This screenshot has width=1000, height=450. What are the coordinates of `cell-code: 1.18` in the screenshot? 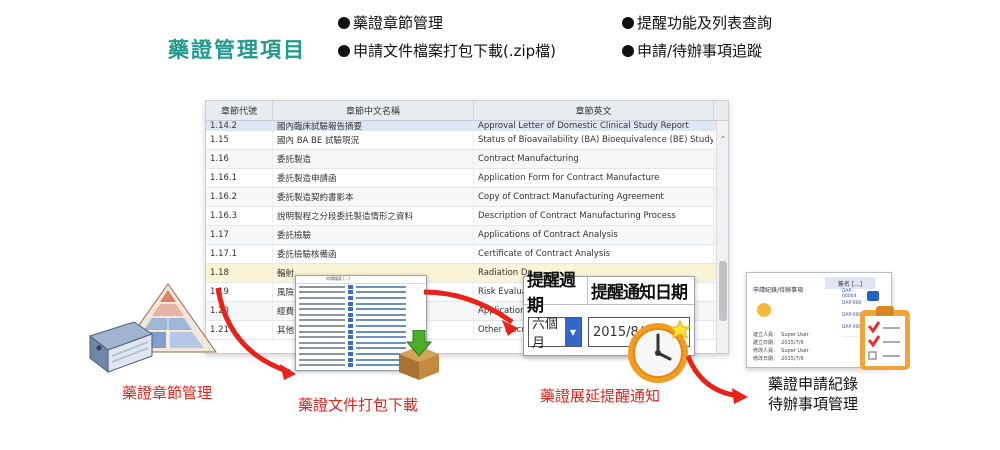 It's located at (239, 273).